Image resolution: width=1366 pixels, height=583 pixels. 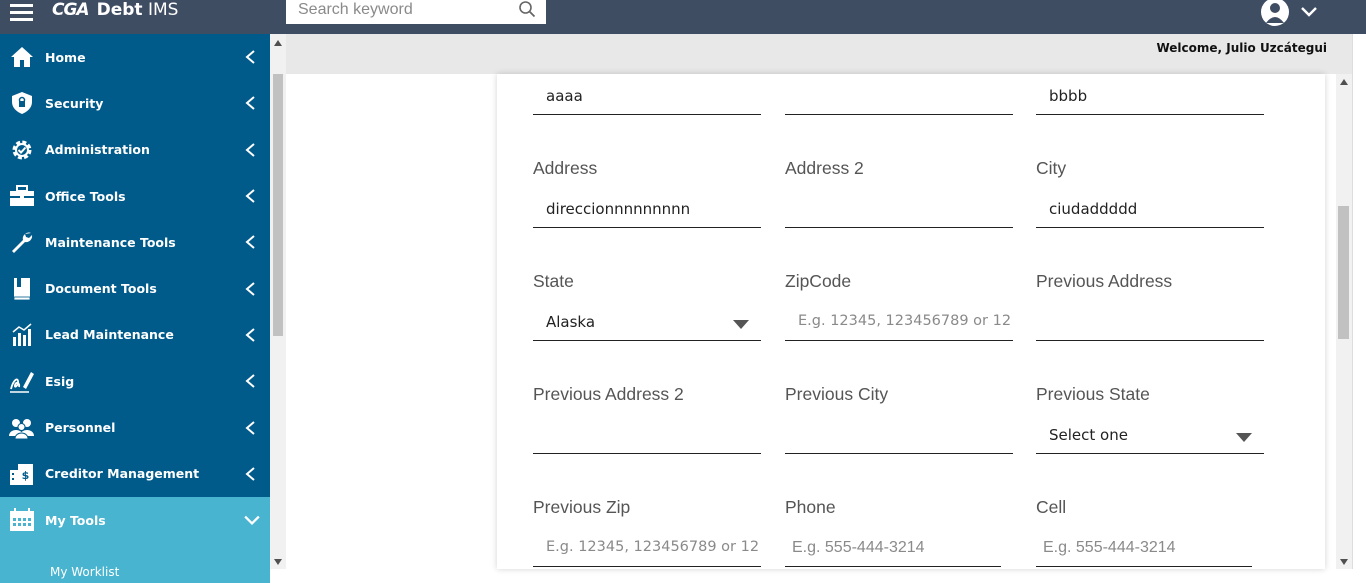 I want to click on input-row0-col2, so click(x=899, y=98).